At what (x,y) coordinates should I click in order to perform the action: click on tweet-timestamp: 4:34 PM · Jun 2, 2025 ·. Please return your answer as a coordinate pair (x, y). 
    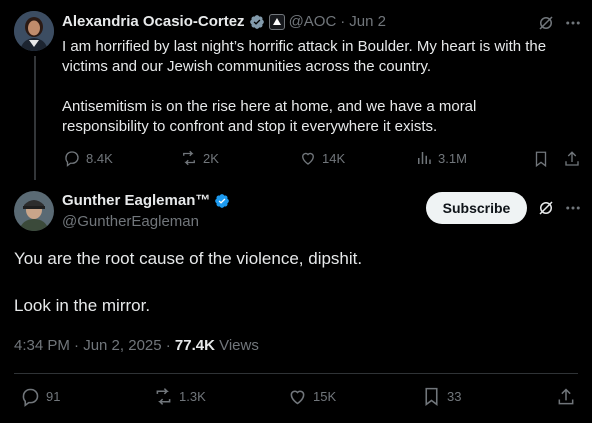
    Looking at the image, I should click on (94, 345).